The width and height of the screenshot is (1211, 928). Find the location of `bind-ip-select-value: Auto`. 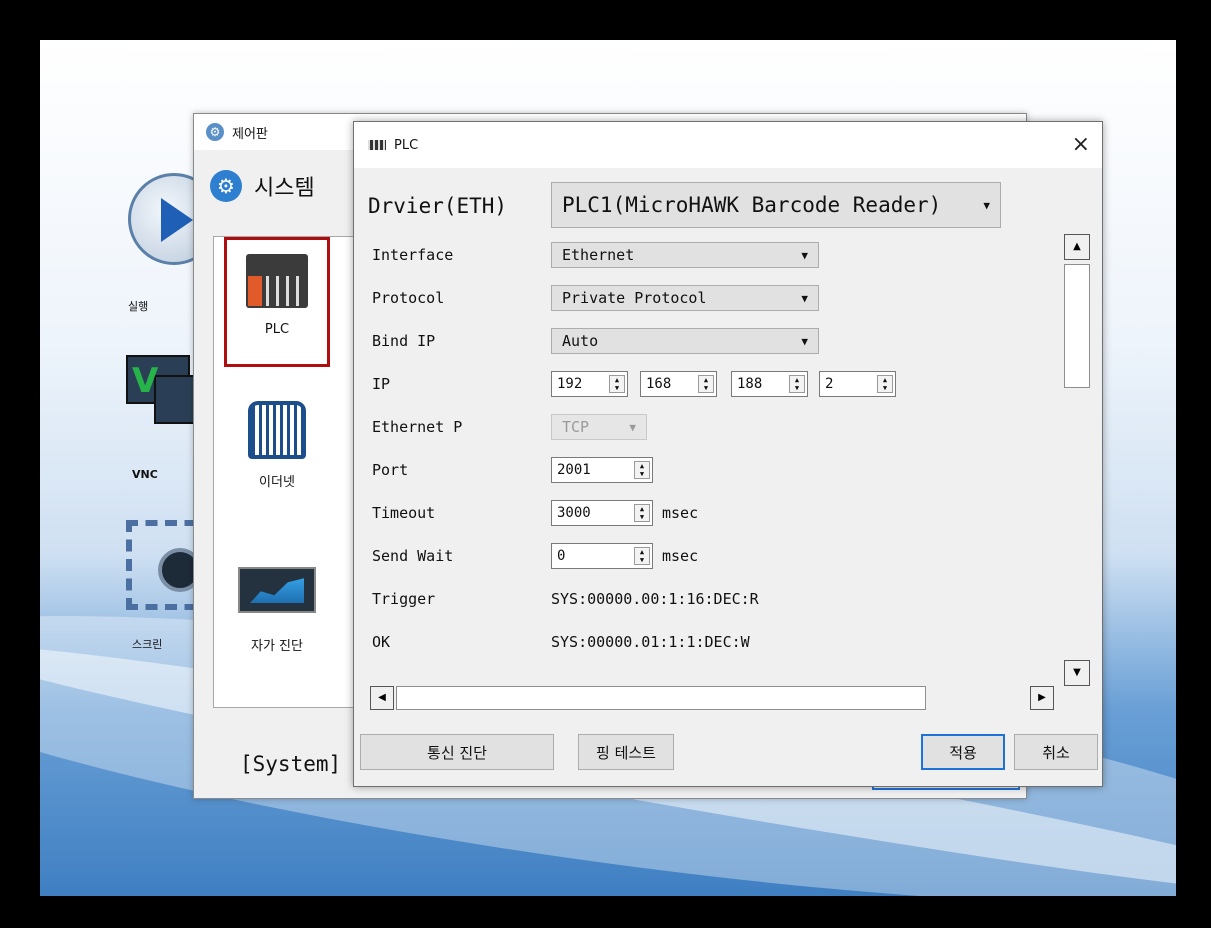

bind-ip-select-value: Auto is located at coordinates (580, 341).